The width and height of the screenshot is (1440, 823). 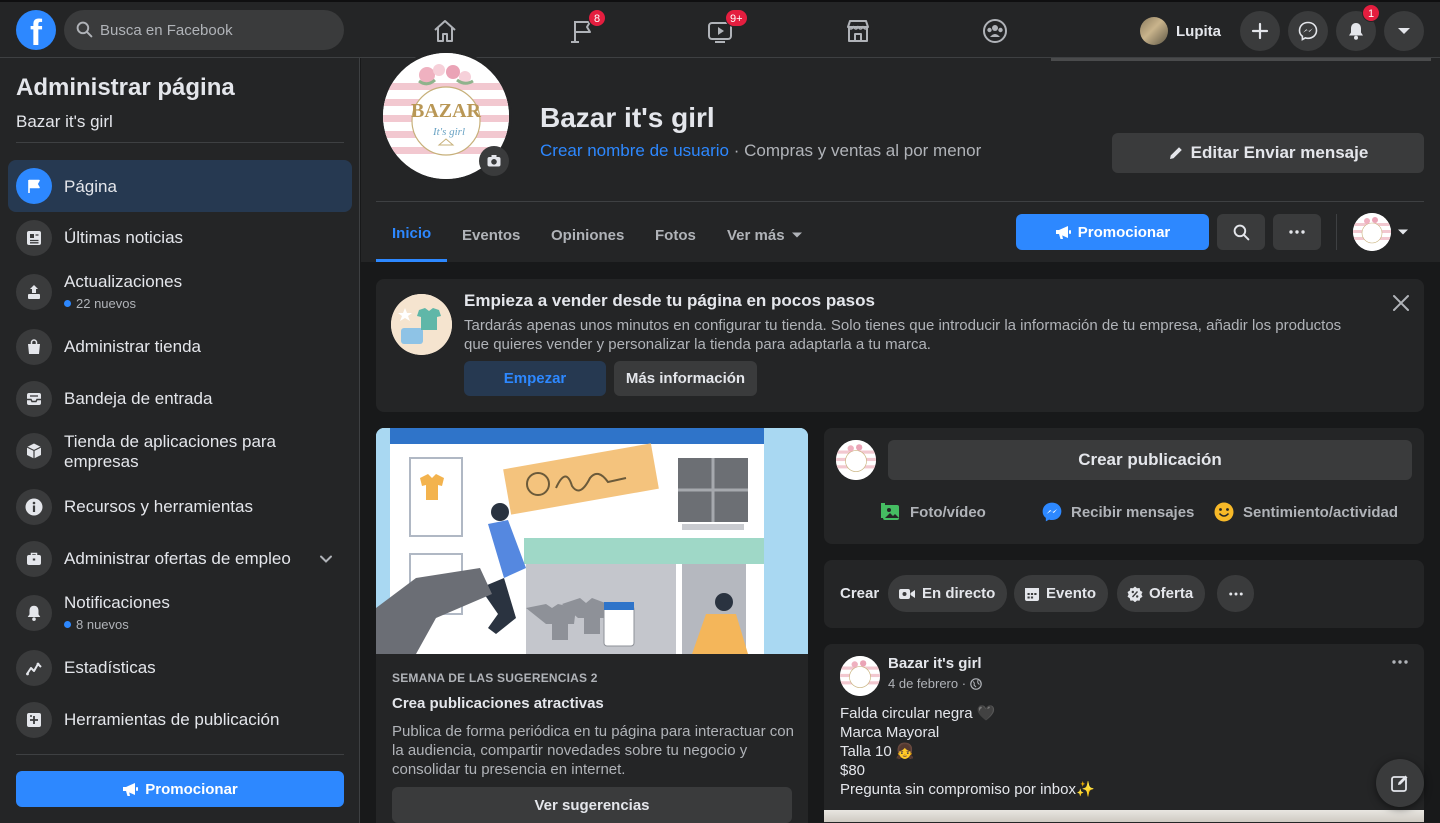 What do you see at coordinates (592, 805) in the screenshot?
I see `see-tips-button: Ver sugerencias` at bounding box center [592, 805].